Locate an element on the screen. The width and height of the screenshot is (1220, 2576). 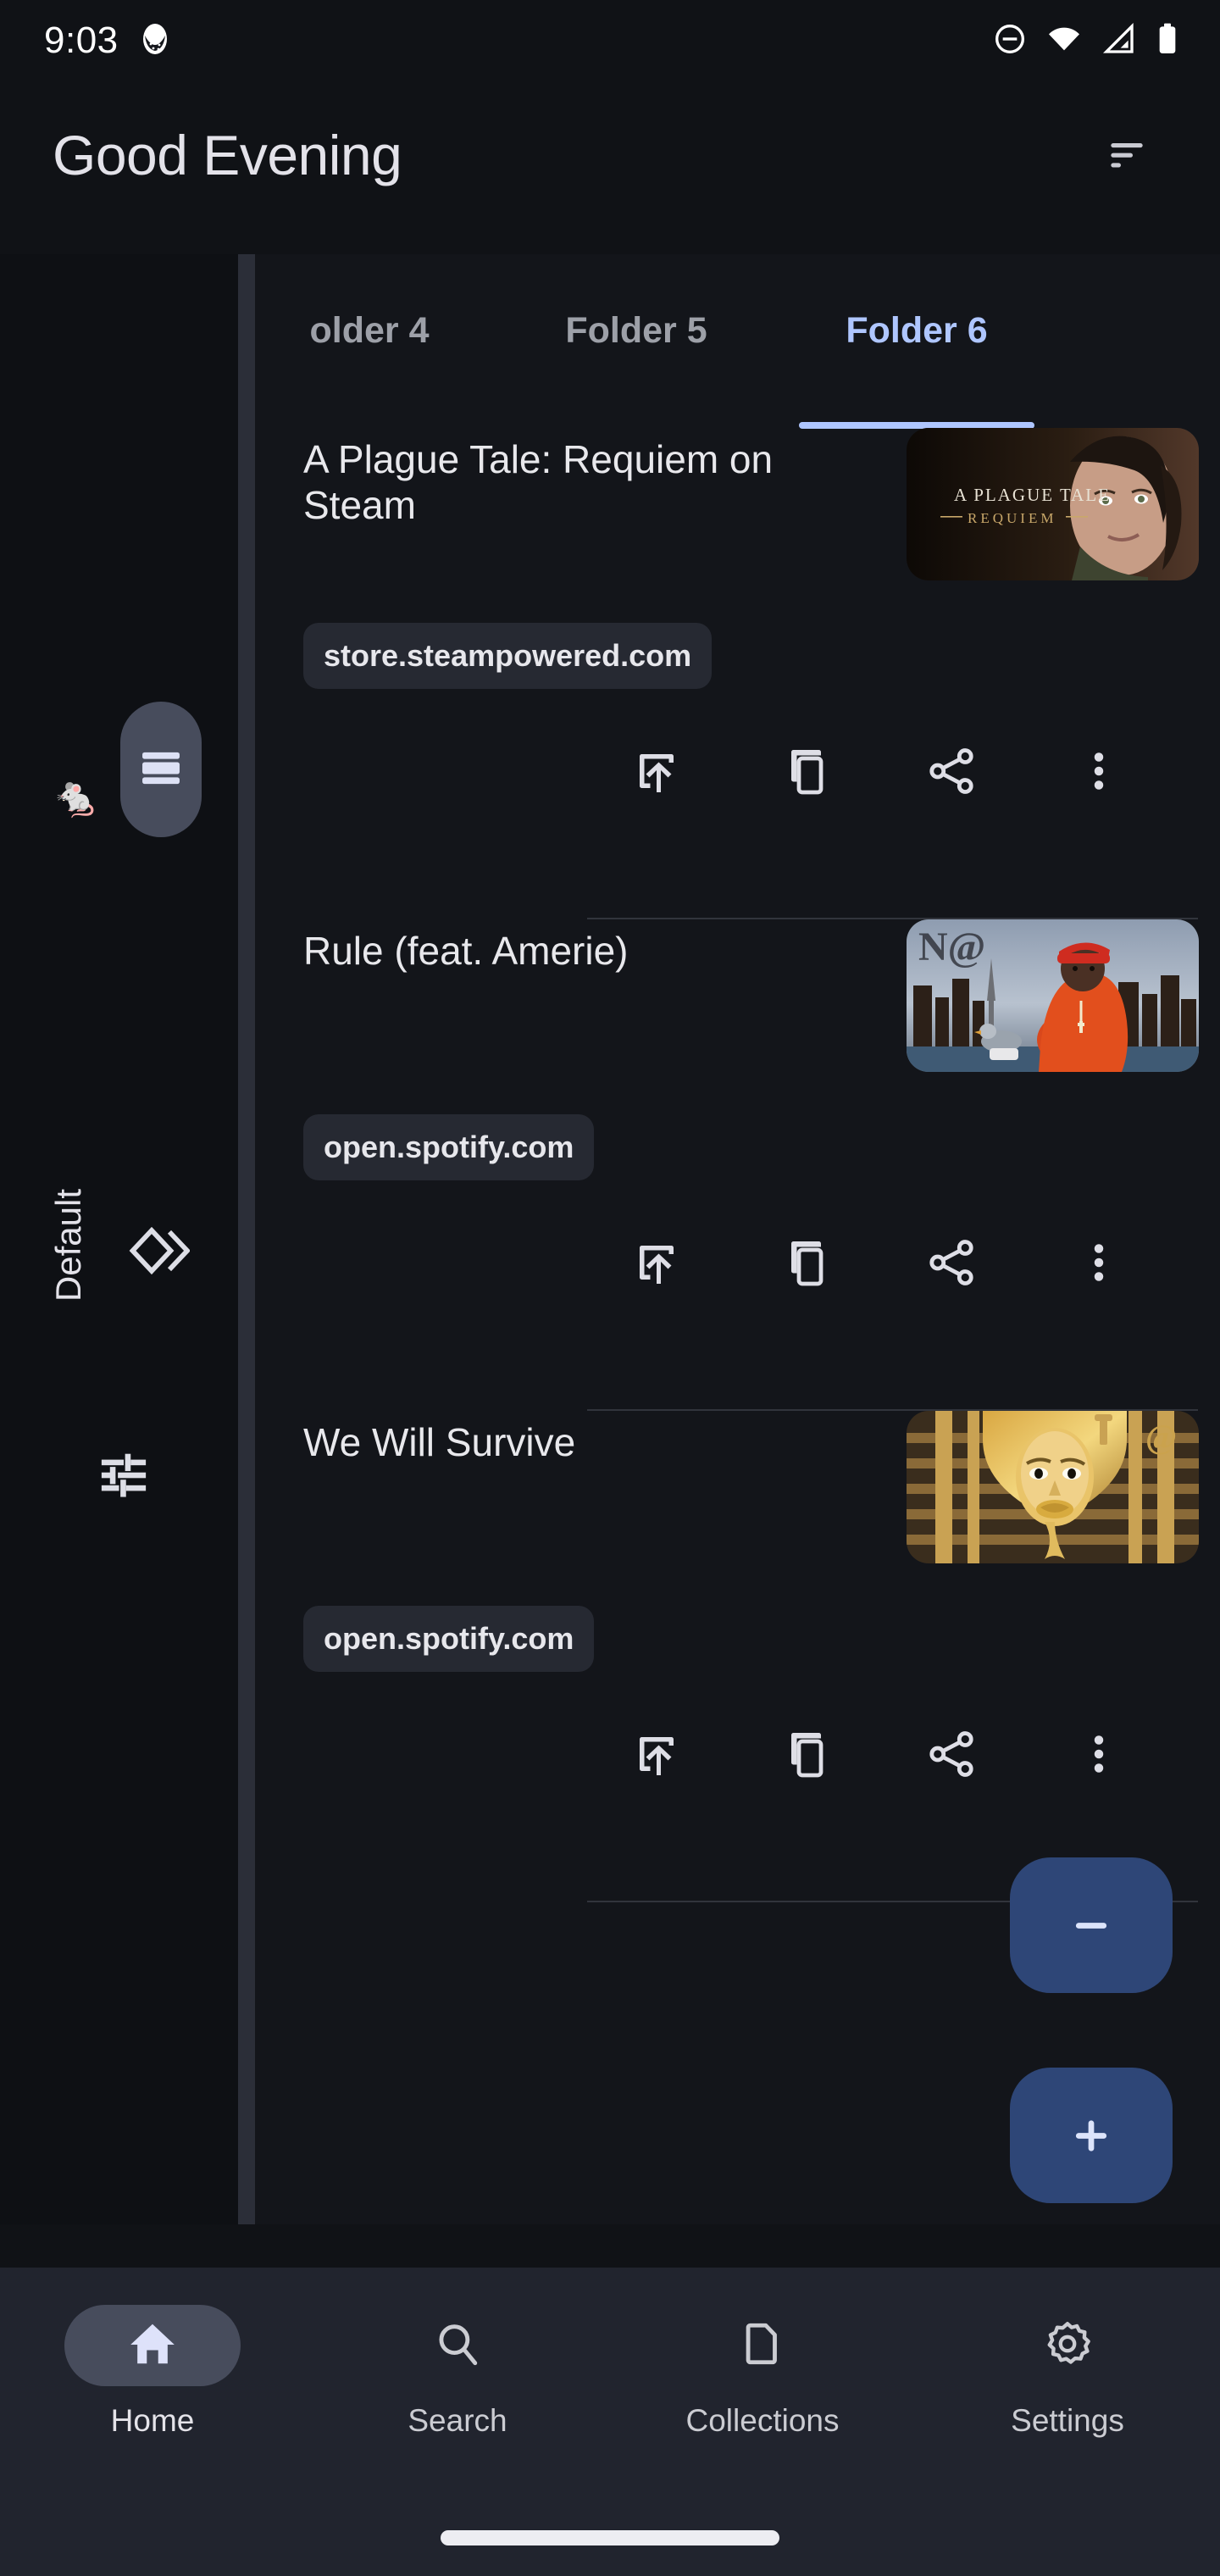
drawer-item-tune is located at coordinates (123, 1477).